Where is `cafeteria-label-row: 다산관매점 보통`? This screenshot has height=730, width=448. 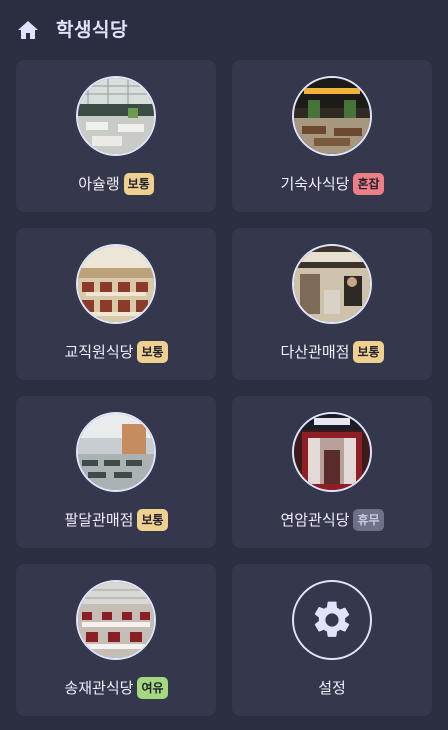
cafeteria-label-row: 다산관매점 보통 is located at coordinates (332, 352).